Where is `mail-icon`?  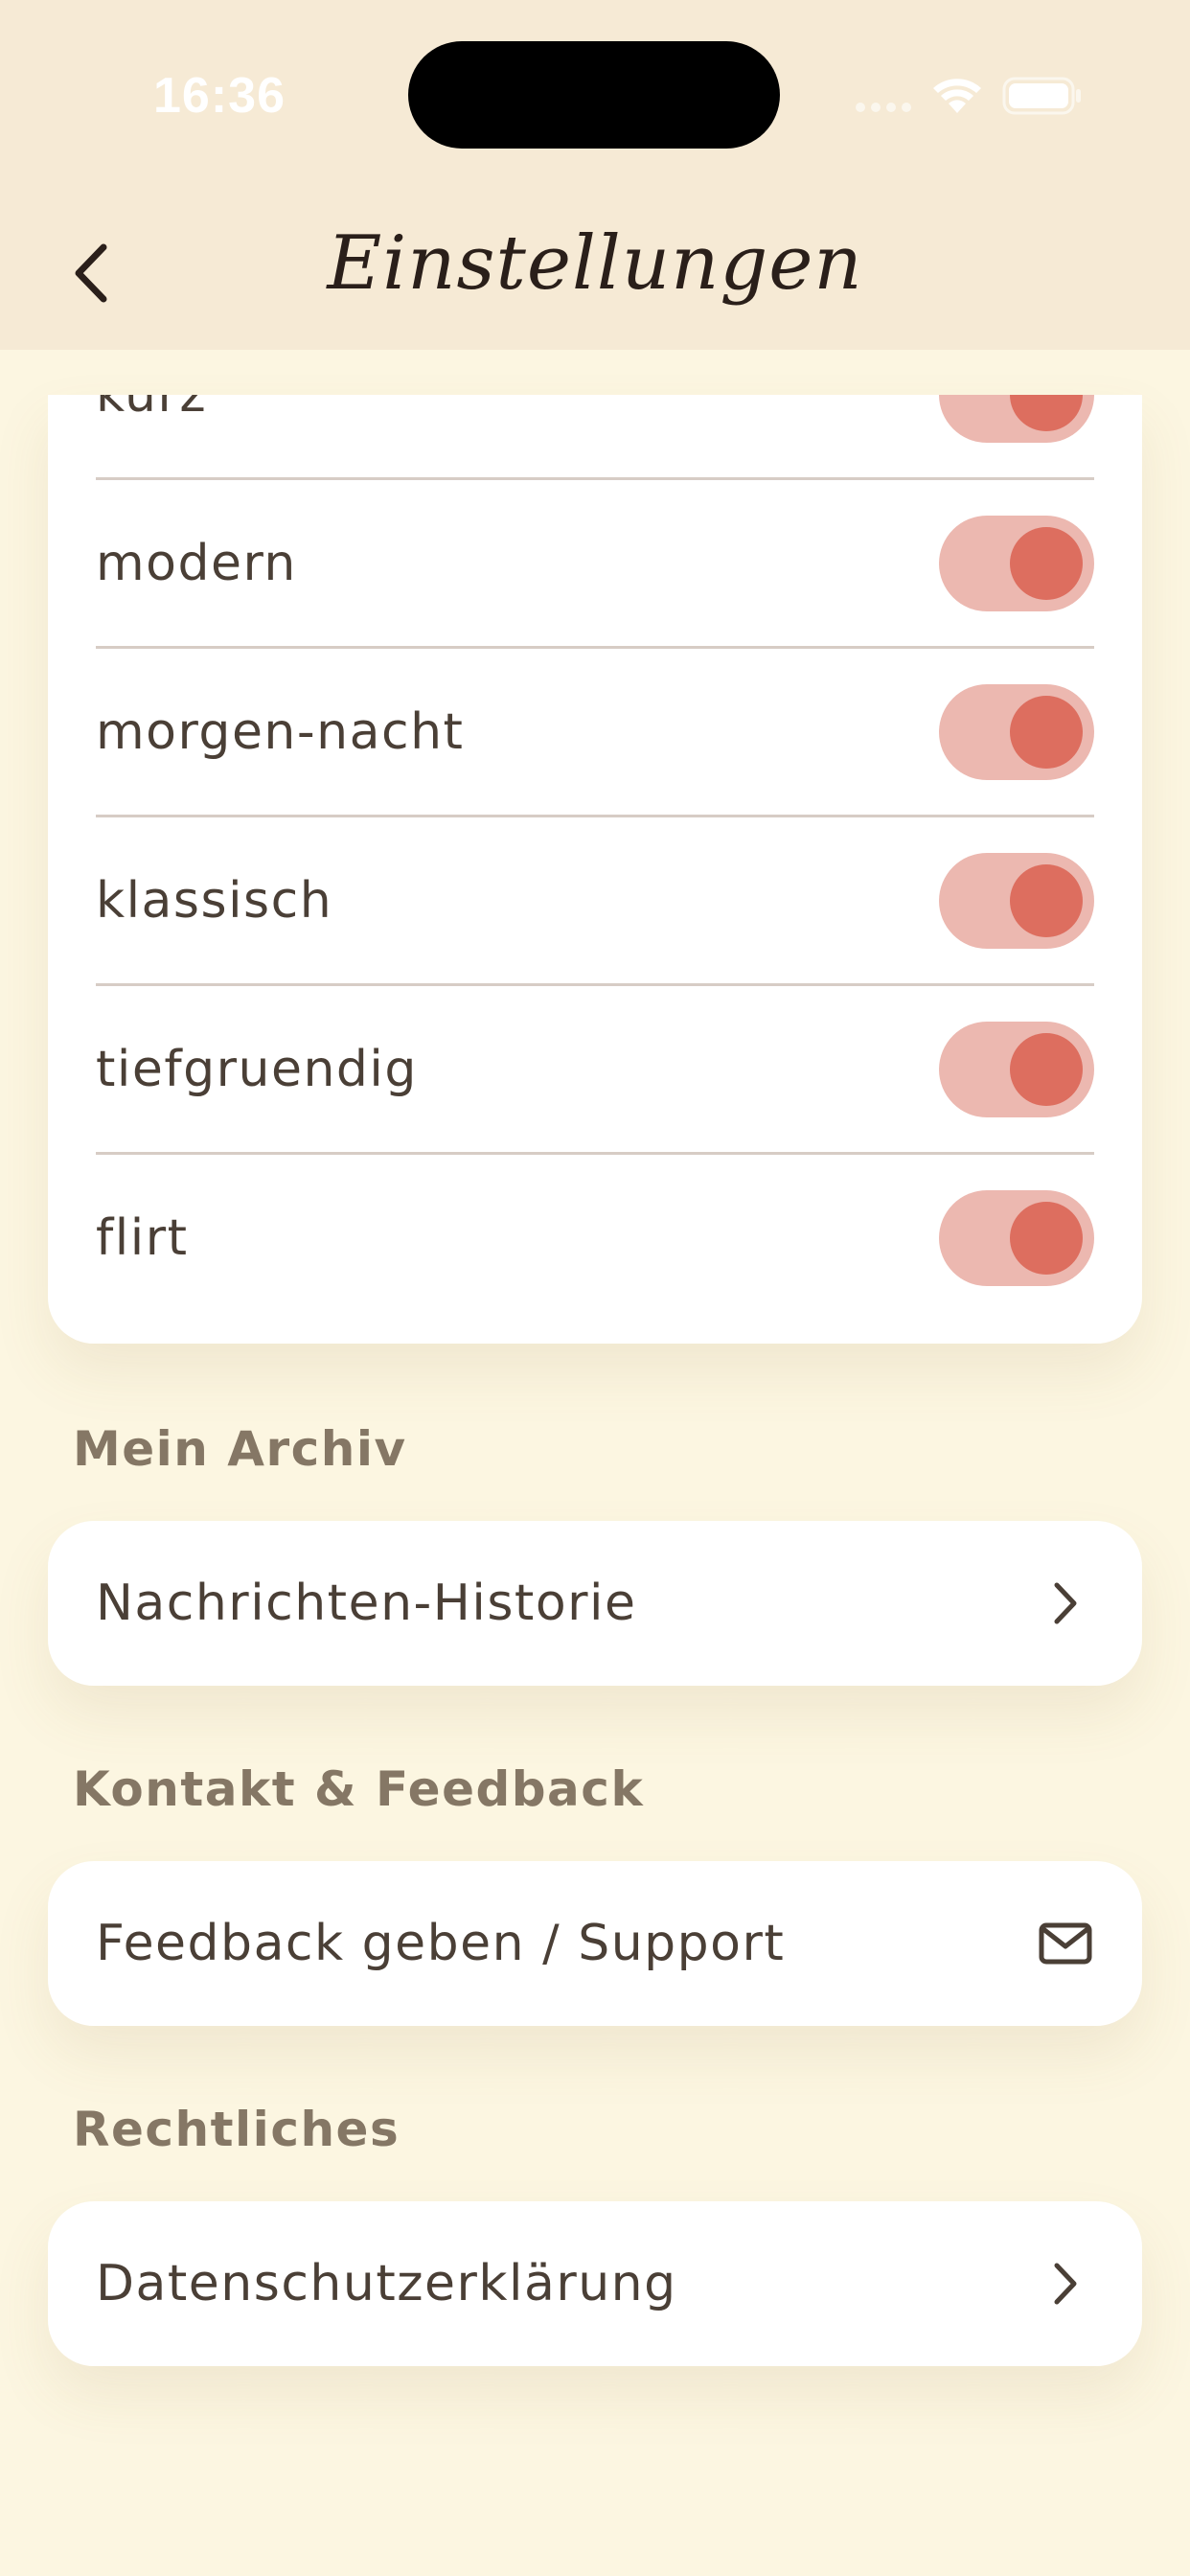 mail-icon is located at coordinates (1066, 1943).